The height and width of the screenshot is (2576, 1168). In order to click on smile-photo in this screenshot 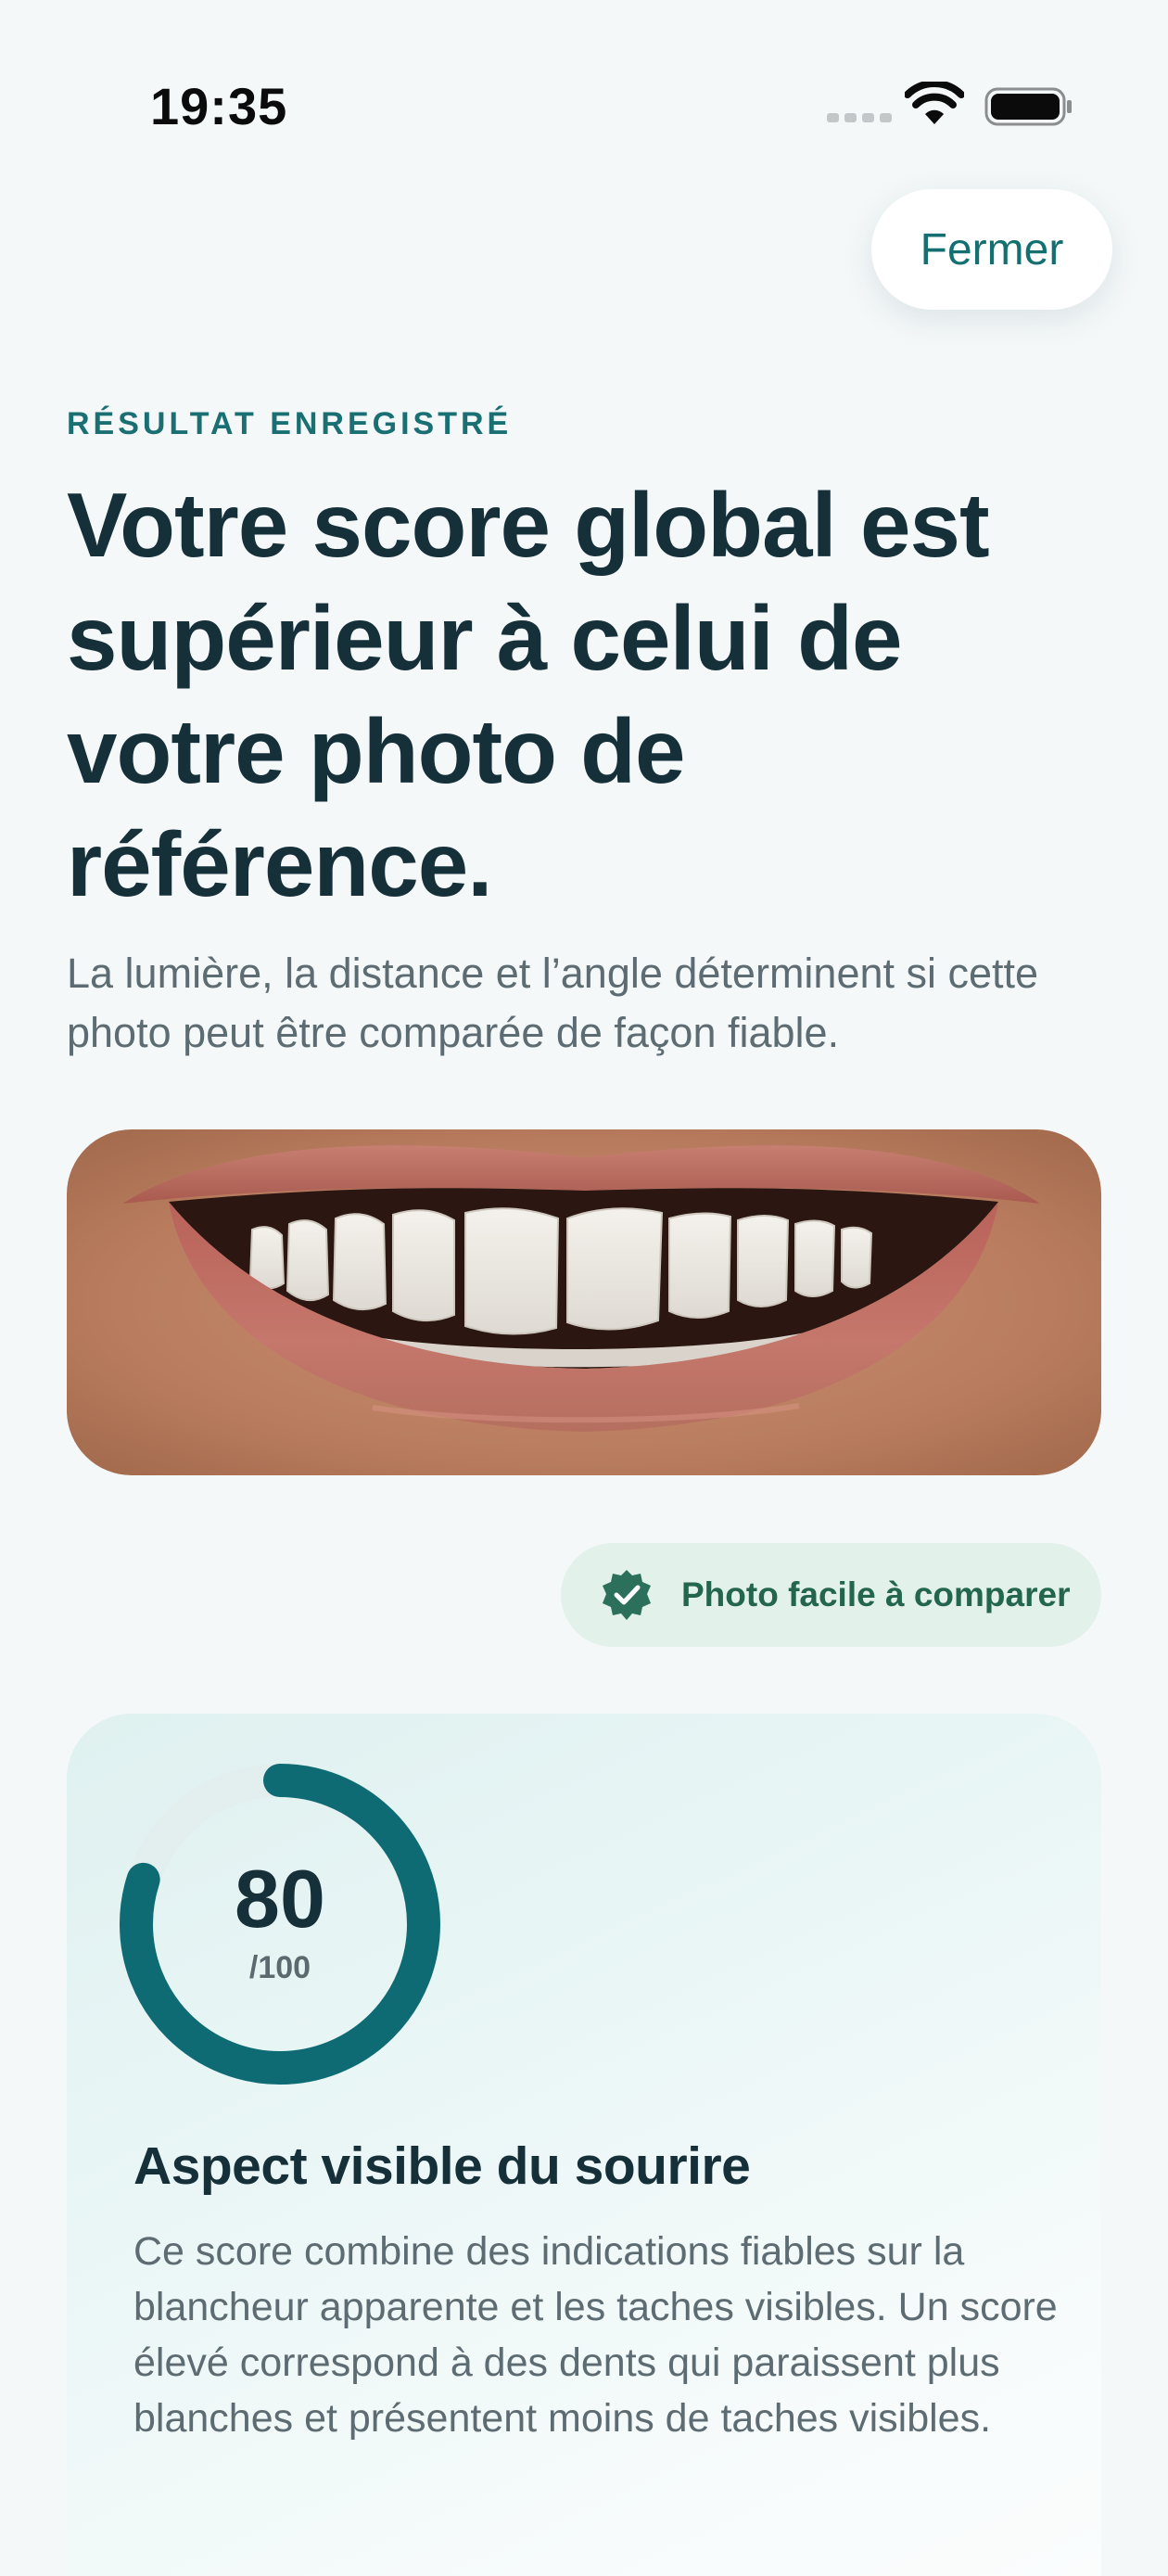, I will do `click(584, 1302)`.